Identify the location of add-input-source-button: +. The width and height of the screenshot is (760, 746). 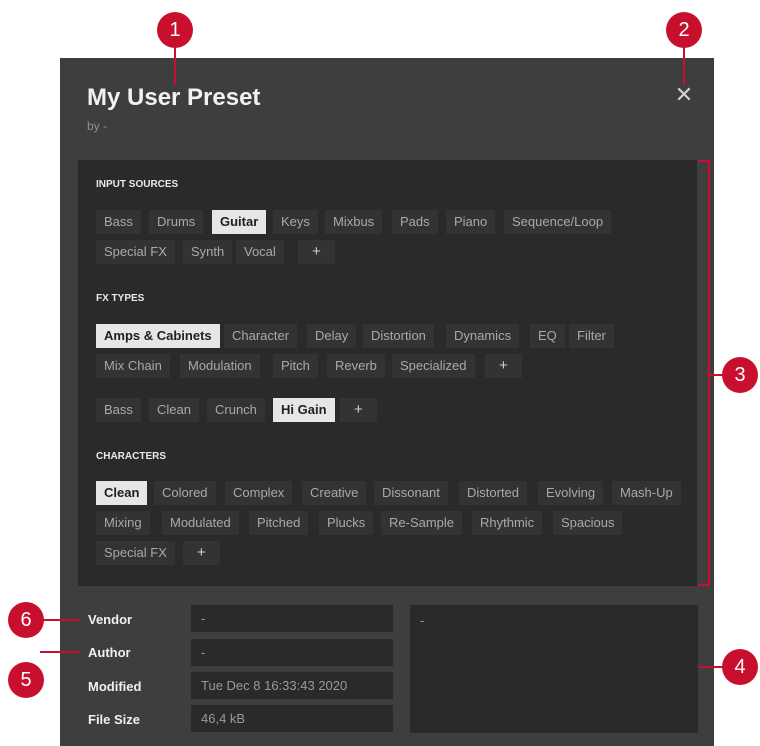
(316, 252).